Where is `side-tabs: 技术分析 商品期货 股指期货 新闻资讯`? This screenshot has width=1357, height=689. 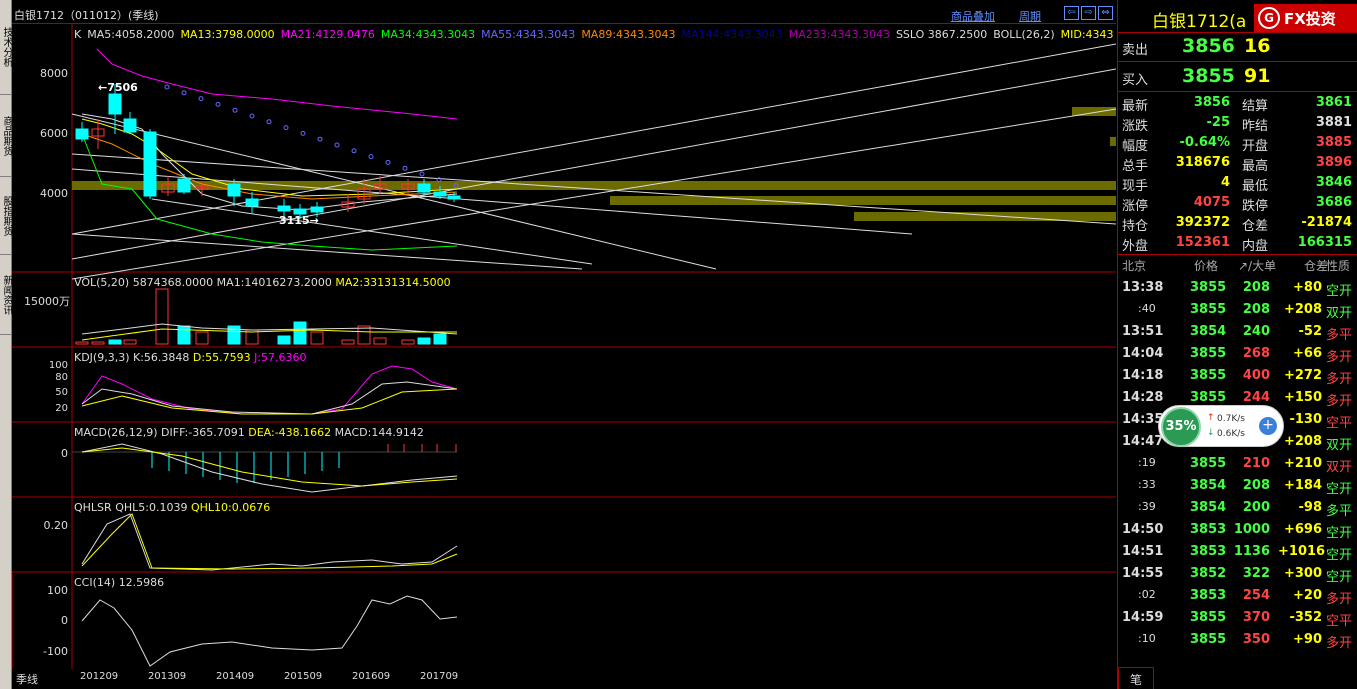 side-tabs: 技术分析 商品期货 股指期货 新闻资讯 is located at coordinates (6, 344).